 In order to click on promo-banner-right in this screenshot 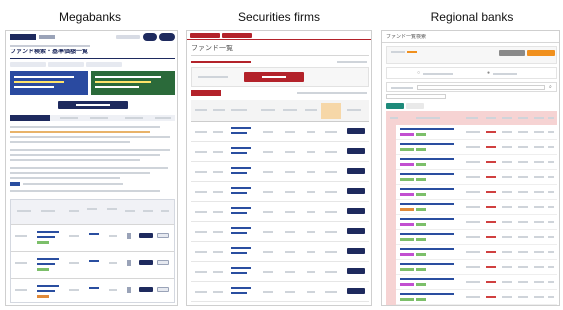, I will do `click(133, 83)`.